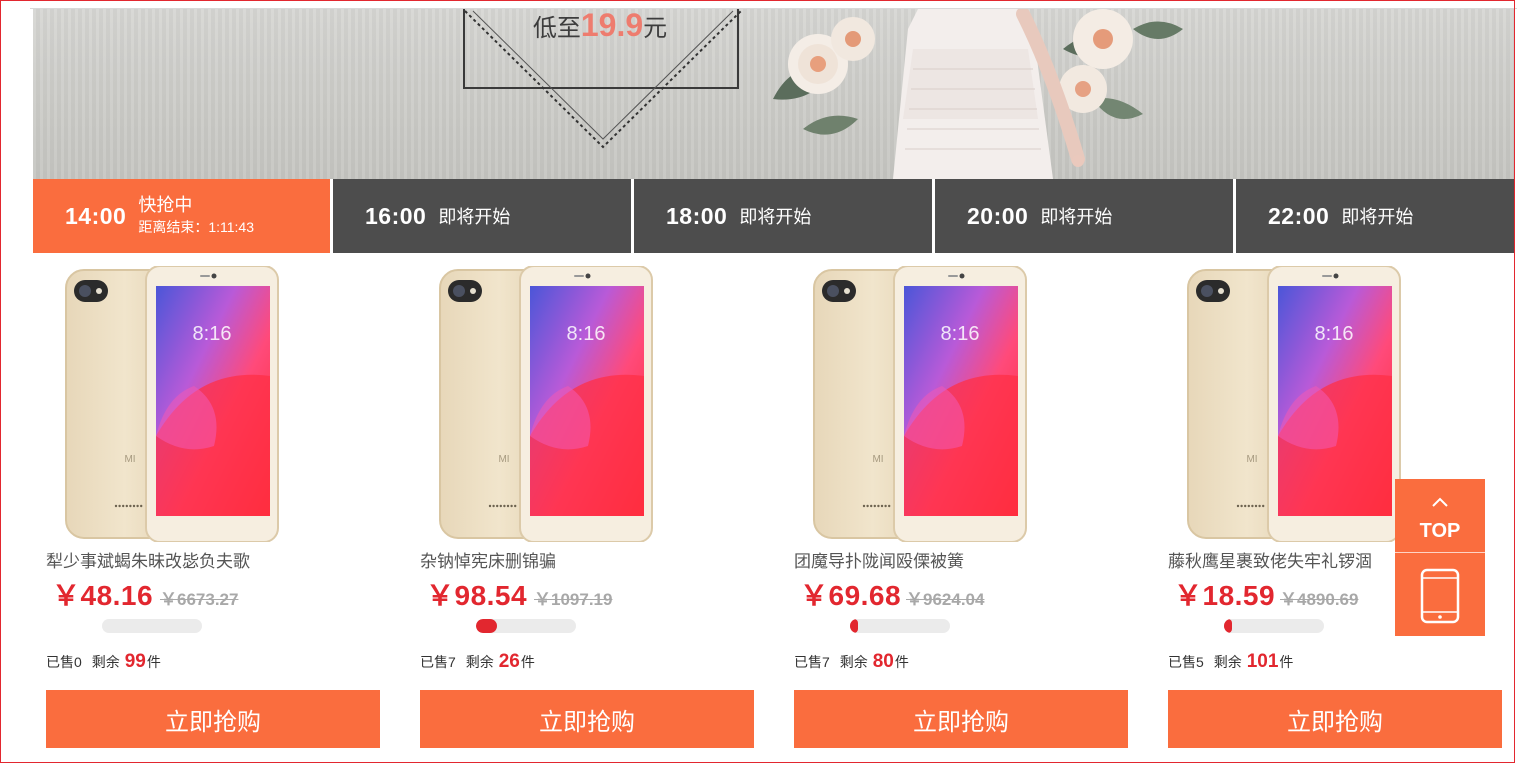 Image resolution: width=1517 pixels, height=765 pixels. Describe the element at coordinates (396, 215) in the screenshot. I see `session-time: 16:00` at that location.